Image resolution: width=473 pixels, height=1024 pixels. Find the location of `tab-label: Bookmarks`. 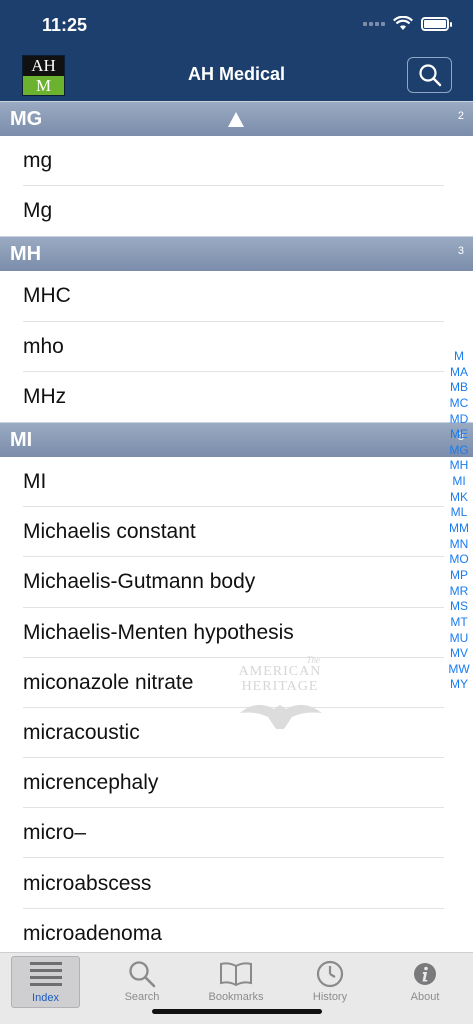

tab-label: Bookmarks is located at coordinates (236, 997).